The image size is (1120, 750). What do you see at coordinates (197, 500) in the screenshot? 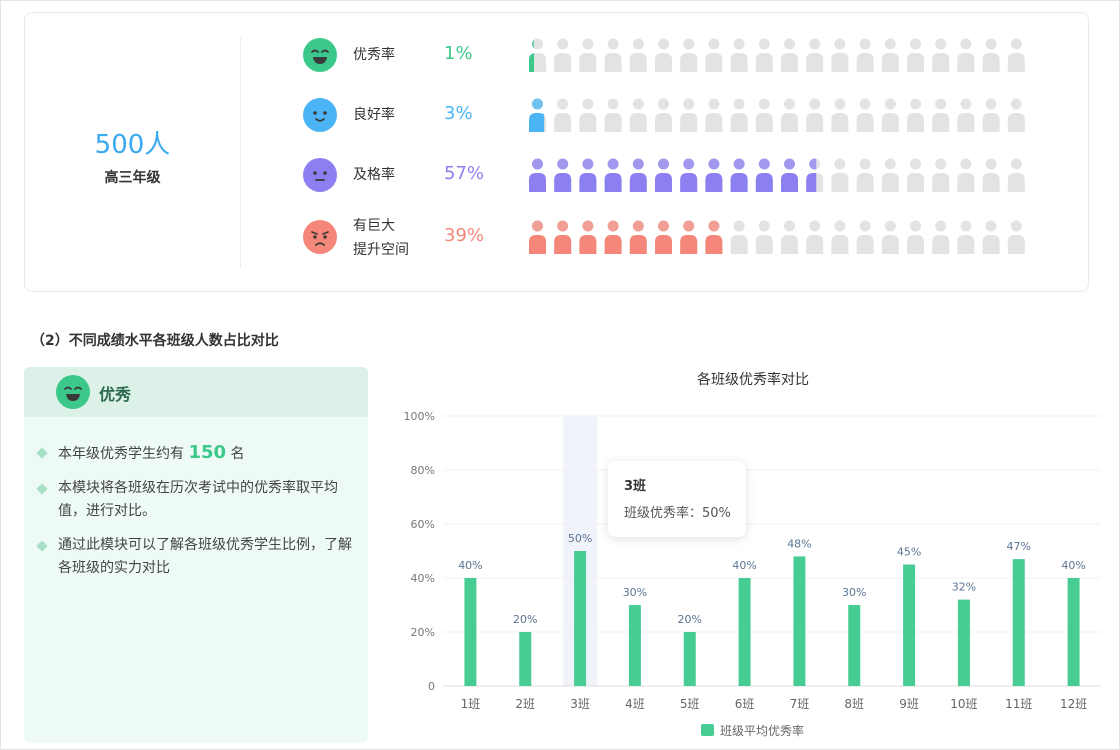
I see `info-bullet: 本模块将各班级在历次考试中的优秀率取平均值，进行对比。` at bounding box center [197, 500].